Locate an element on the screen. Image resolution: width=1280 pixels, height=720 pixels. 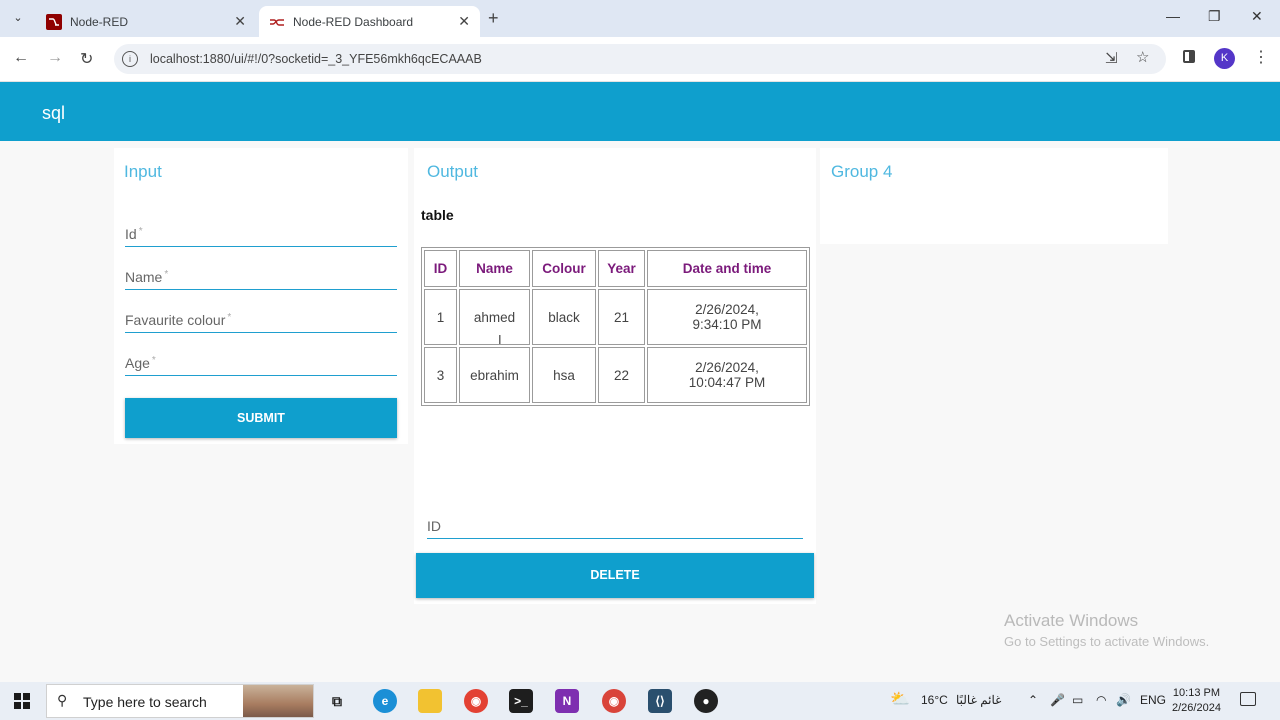
input-language: ENG is located at coordinates (1153, 700).